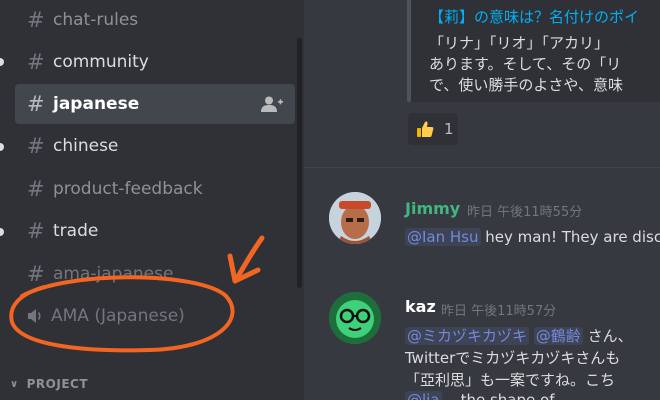 This screenshot has width=660, height=400. Describe the element at coordinates (525, 212) in the screenshot. I see `message-timestamp: 昨日 午後11時55分` at that location.